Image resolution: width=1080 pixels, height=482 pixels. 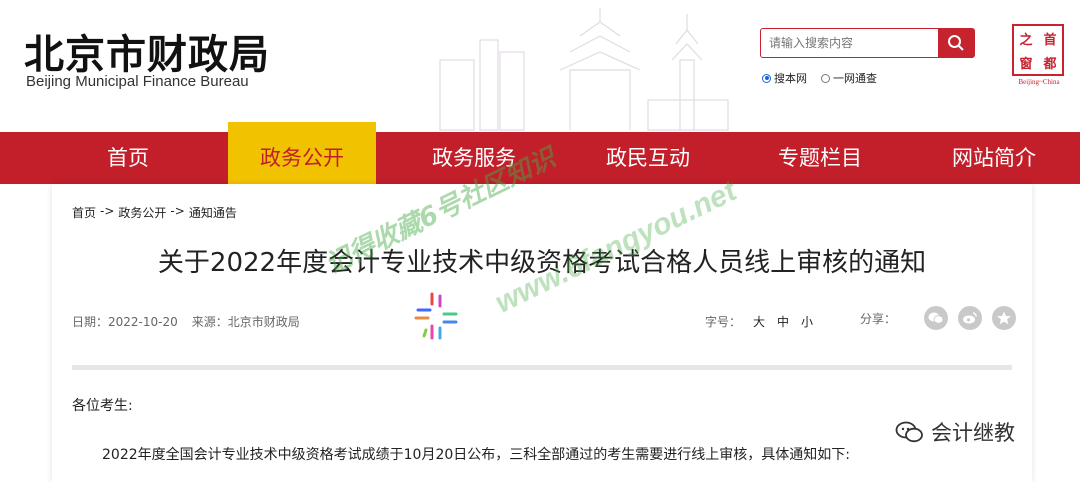 What do you see at coordinates (302, 153) in the screenshot?
I see `nav-item-gov-affairs: 政务公开` at bounding box center [302, 153].